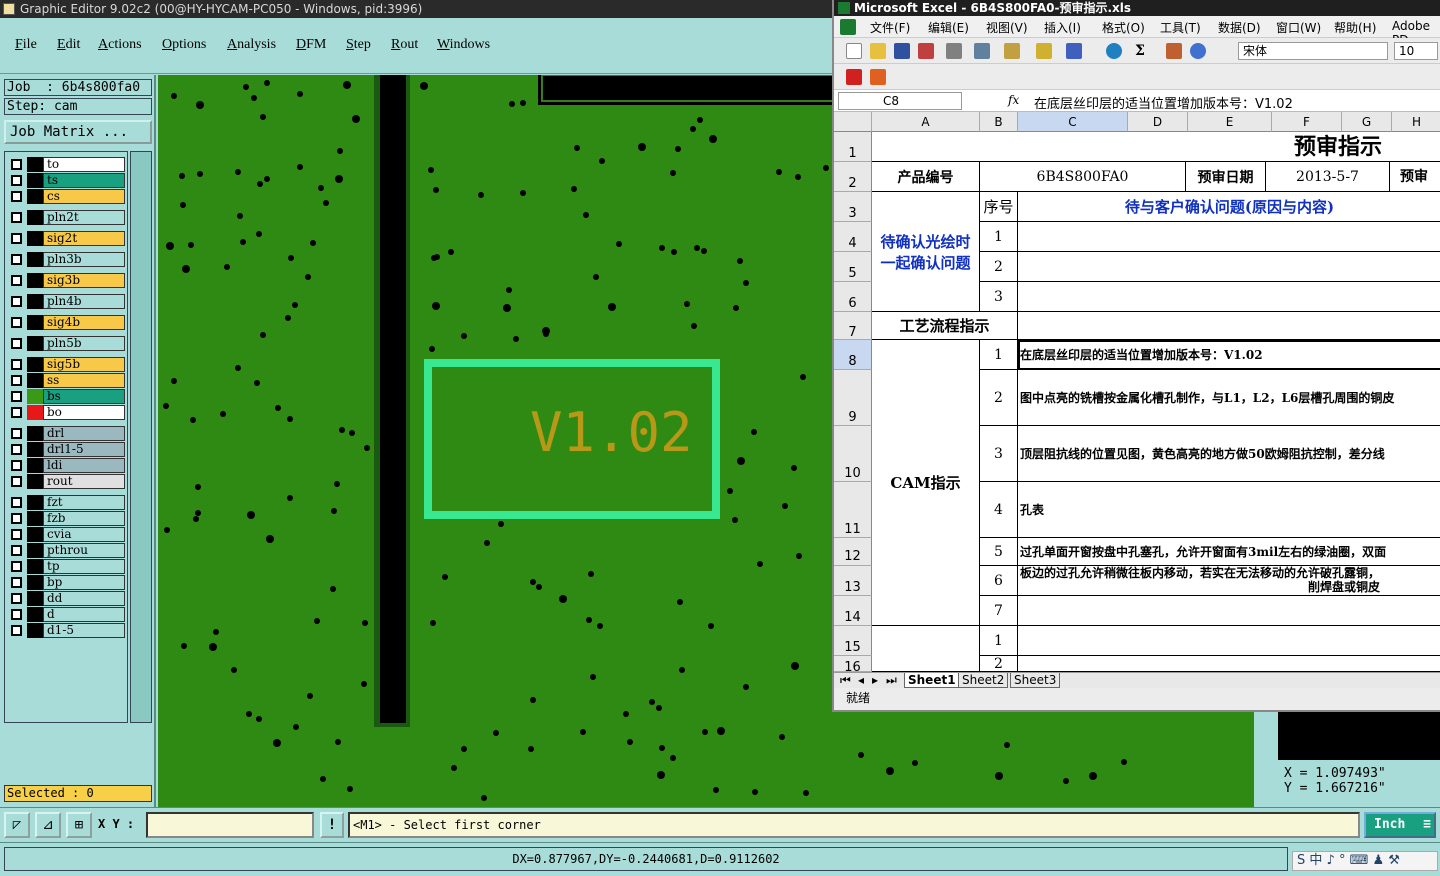  I want to click on zoom-window-button: ◸, so click(17, 825).